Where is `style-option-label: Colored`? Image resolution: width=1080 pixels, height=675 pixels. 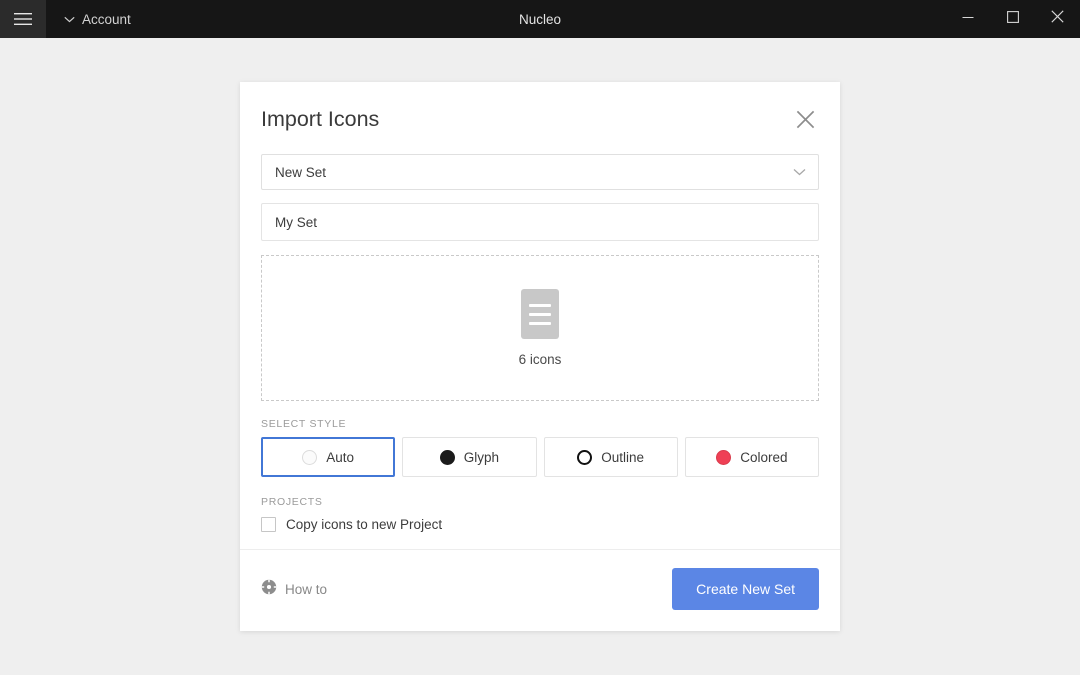 style-option-label: Colored is located at coordinates (764, 457).